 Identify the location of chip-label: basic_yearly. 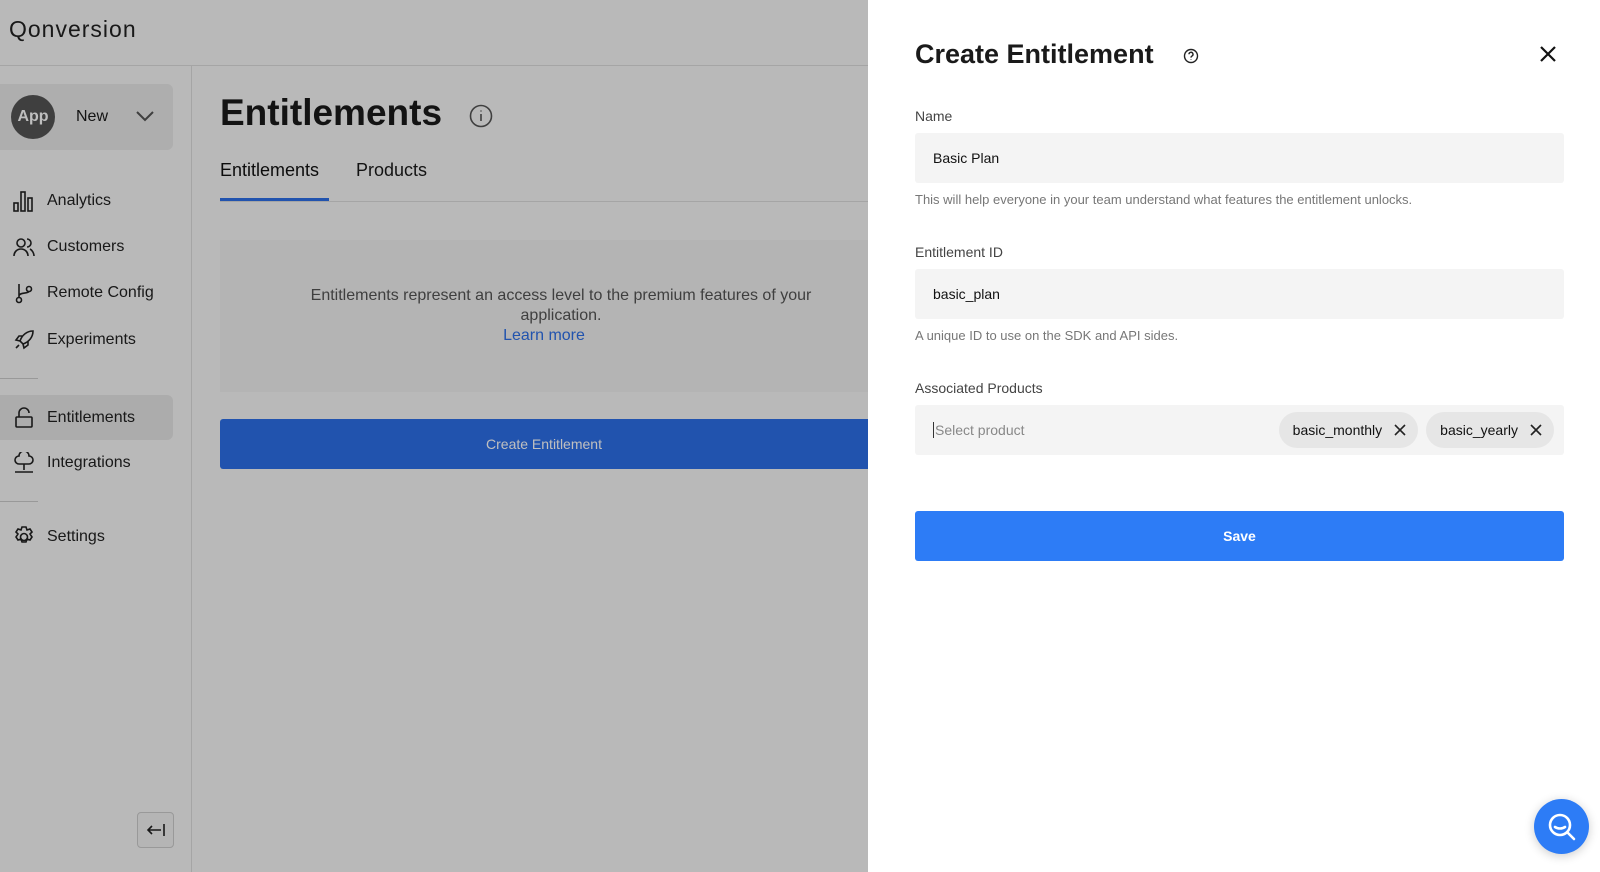
(1479, 430).